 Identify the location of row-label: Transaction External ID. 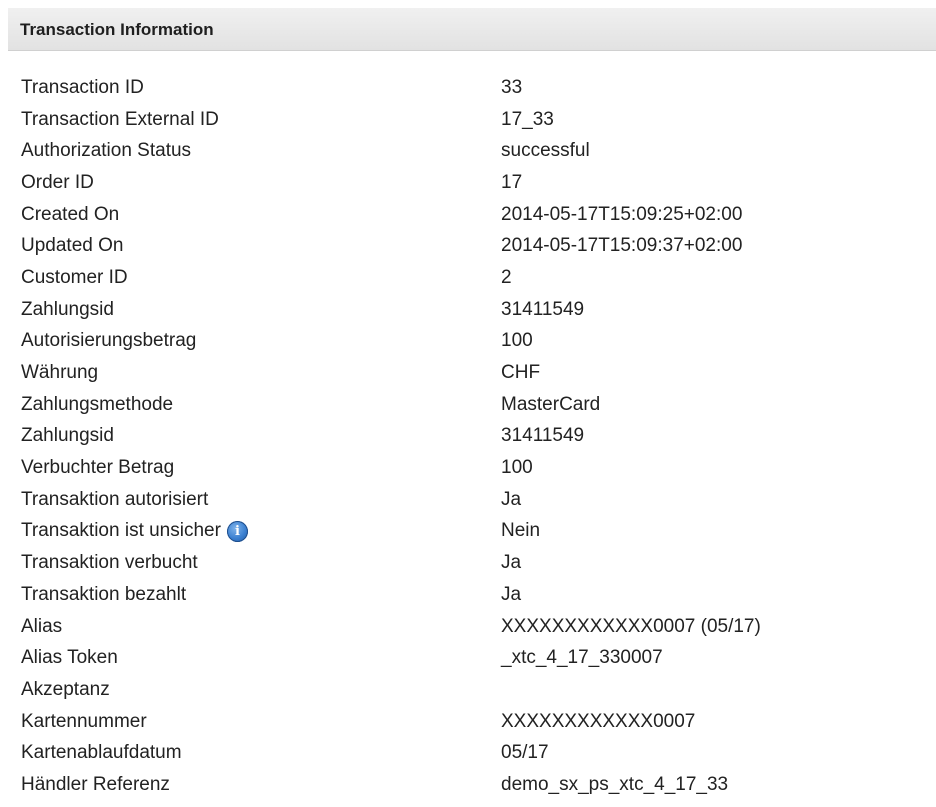
(120, 119).